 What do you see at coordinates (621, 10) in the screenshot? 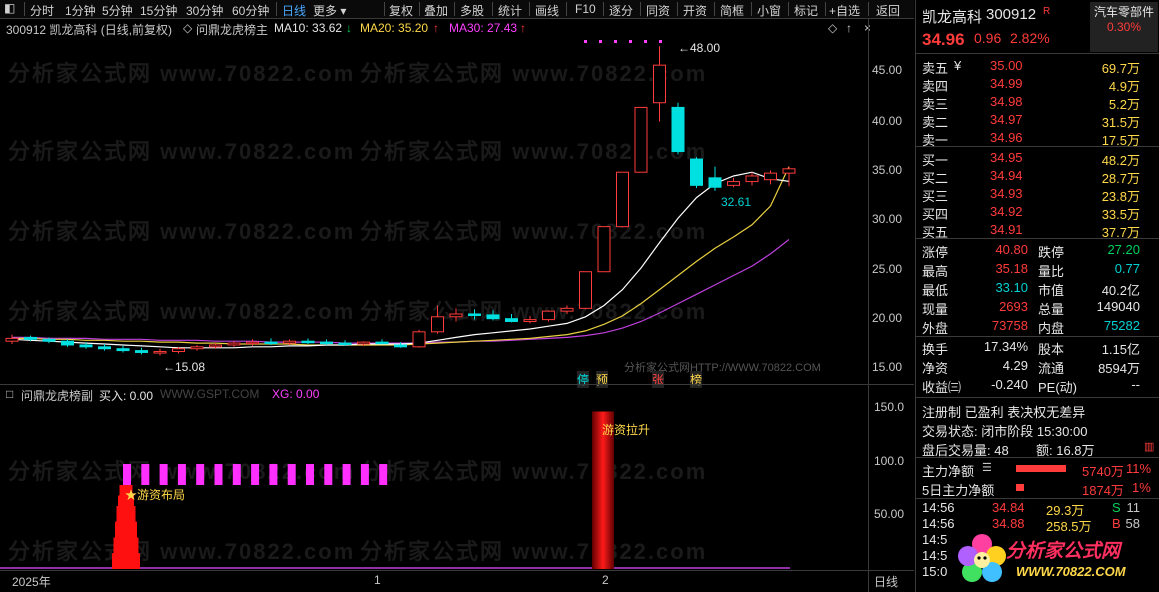
I see `btn-tick: 逐分` at bounding box center [621, 10].